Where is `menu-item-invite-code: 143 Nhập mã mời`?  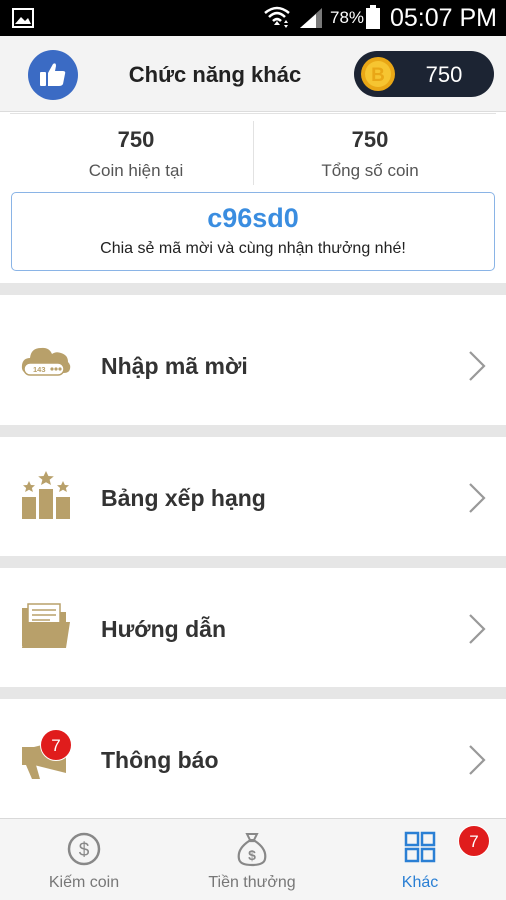
menu-item-invite-code: 143 Nhập mã mời is located at coordinates (253, 365).